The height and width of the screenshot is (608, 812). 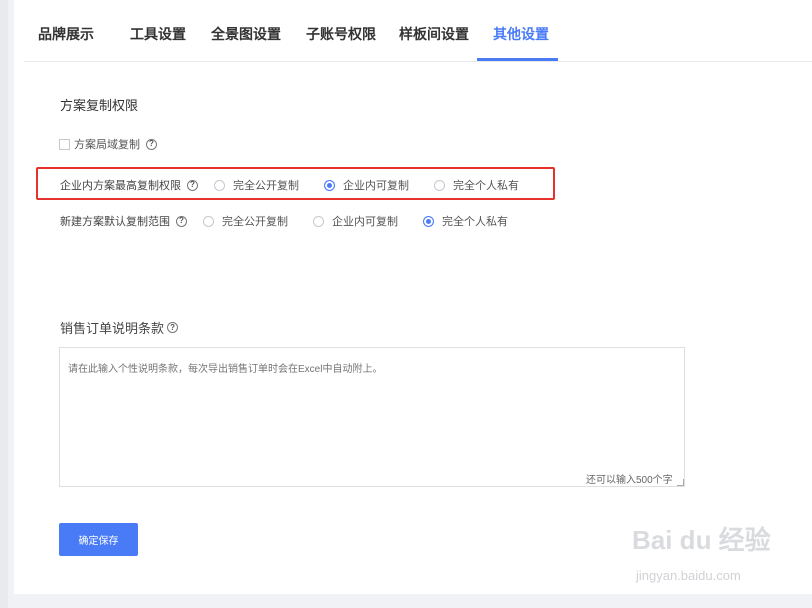 I want to click on radio-default-private, so click(x=428, y=221).